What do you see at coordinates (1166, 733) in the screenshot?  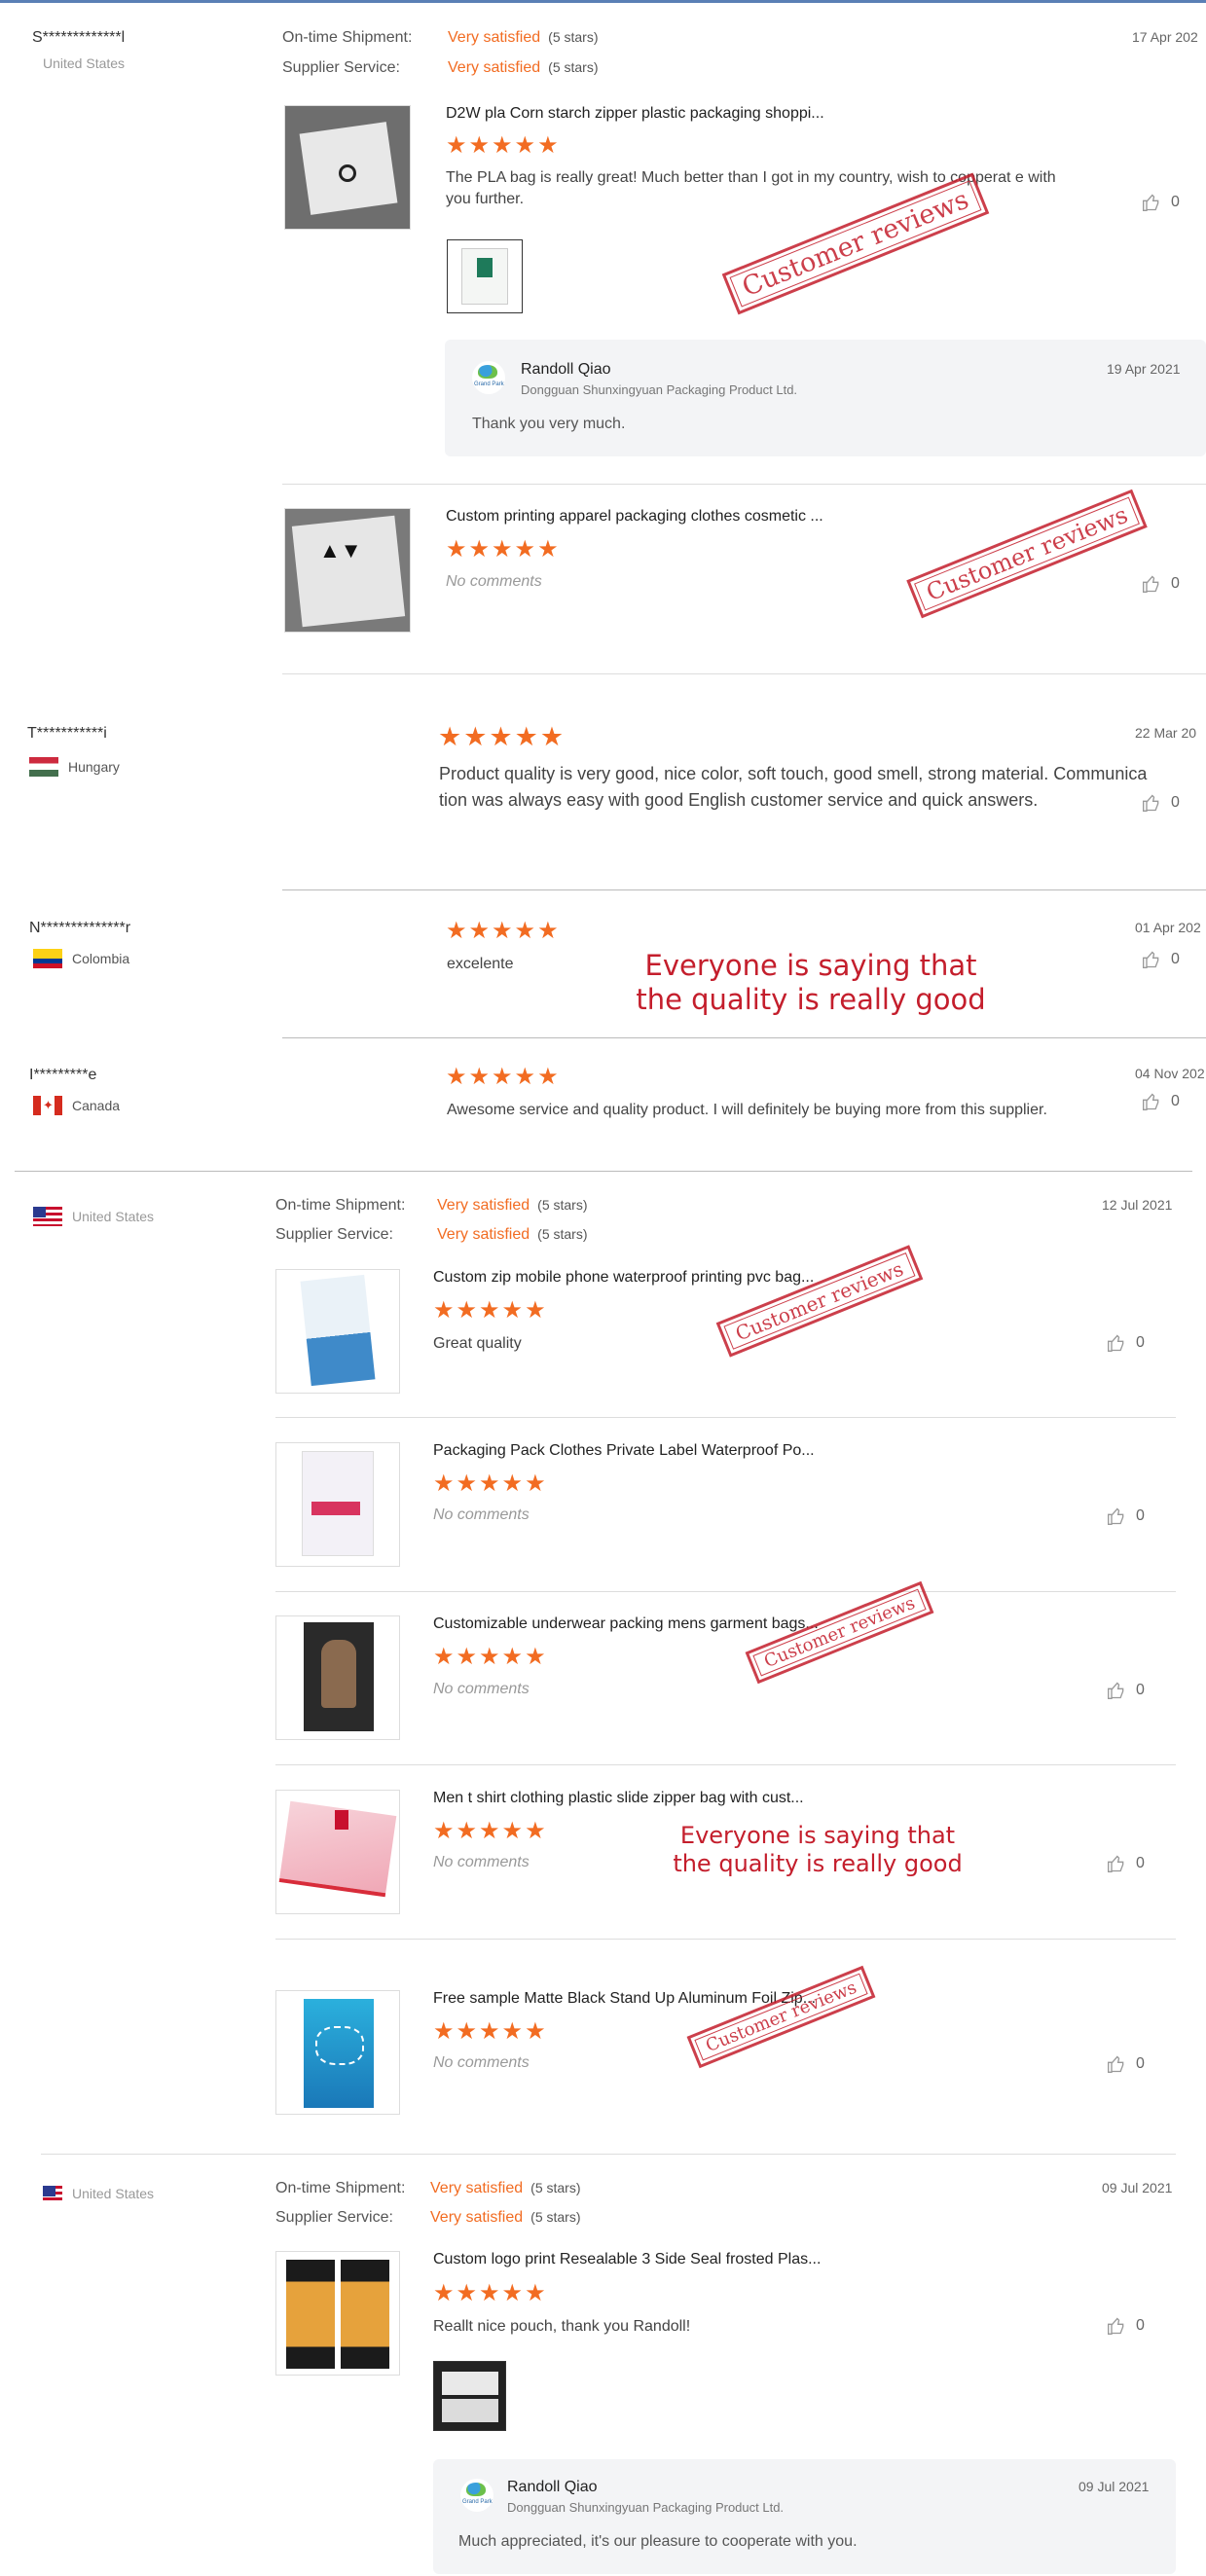 I see `review-date: 22 Mar 20` at bounding box center [1166, 733].